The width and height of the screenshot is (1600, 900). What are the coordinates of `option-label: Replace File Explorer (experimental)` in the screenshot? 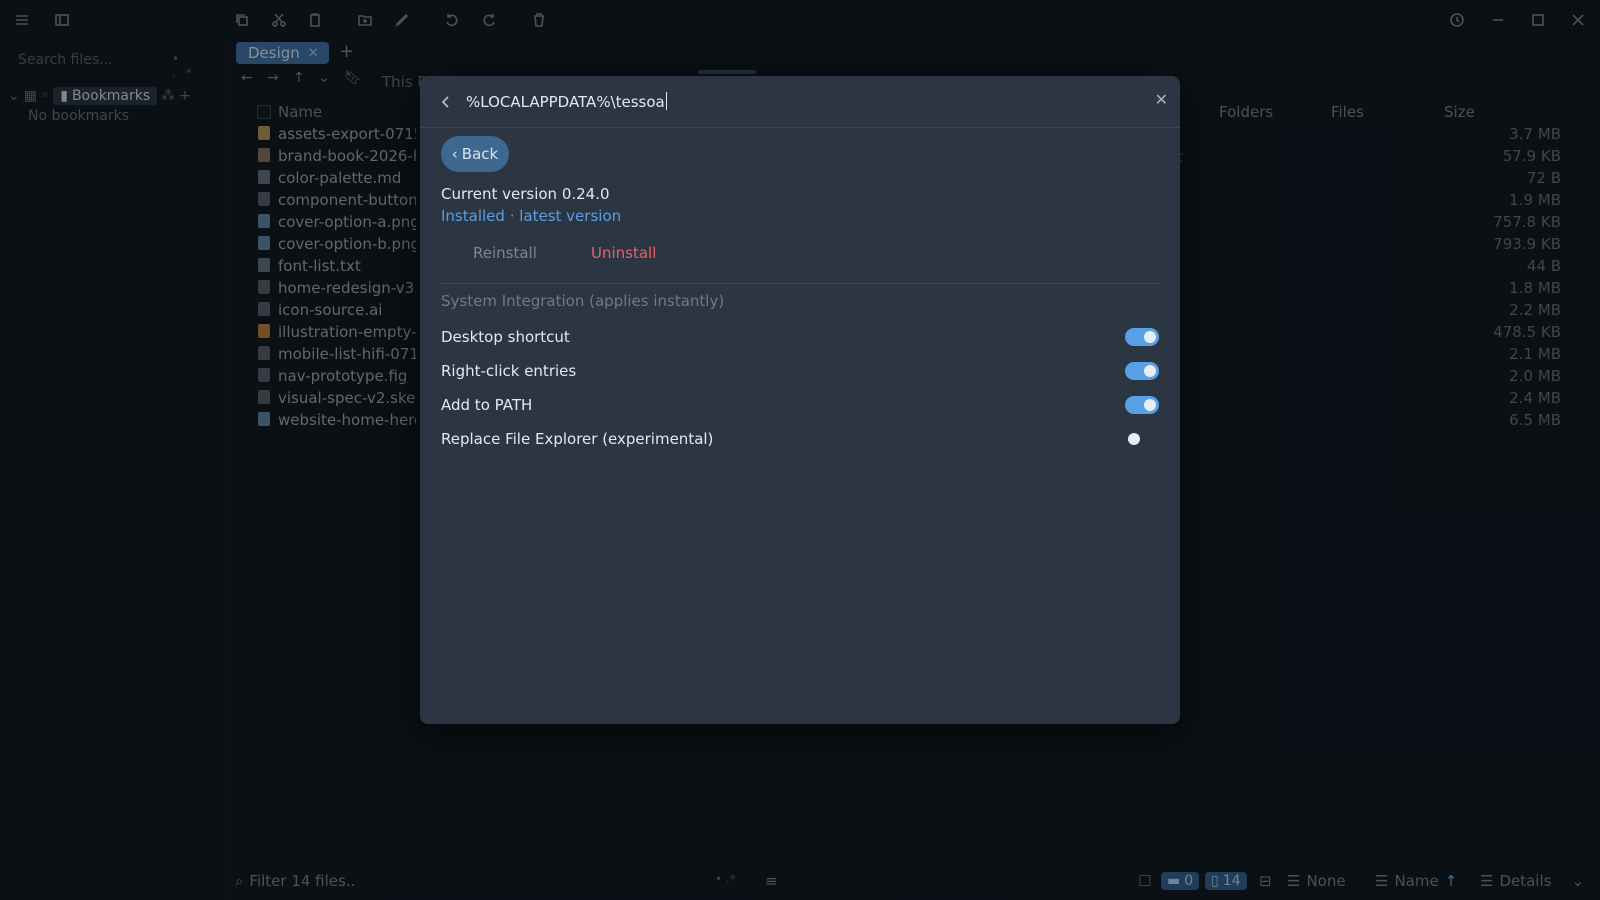 It's located at (577, 439).